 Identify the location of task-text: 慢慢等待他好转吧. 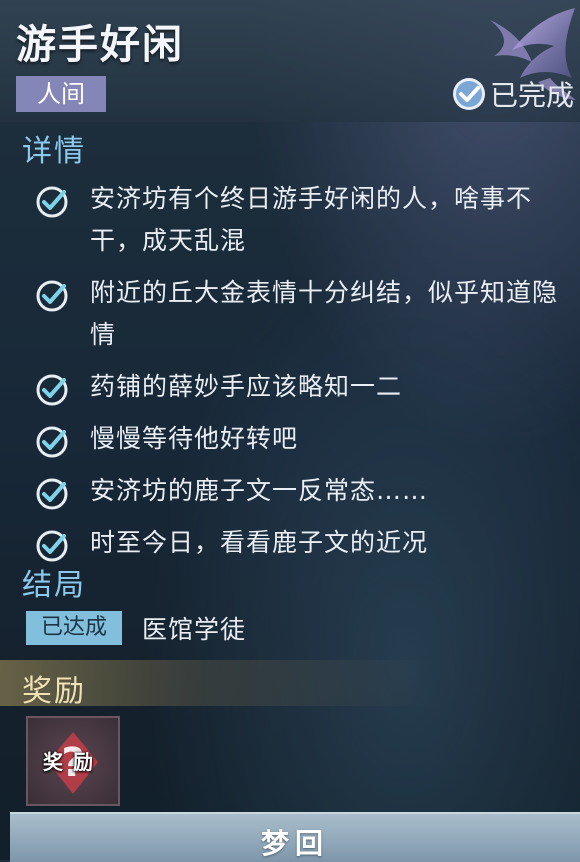
(194, 438).